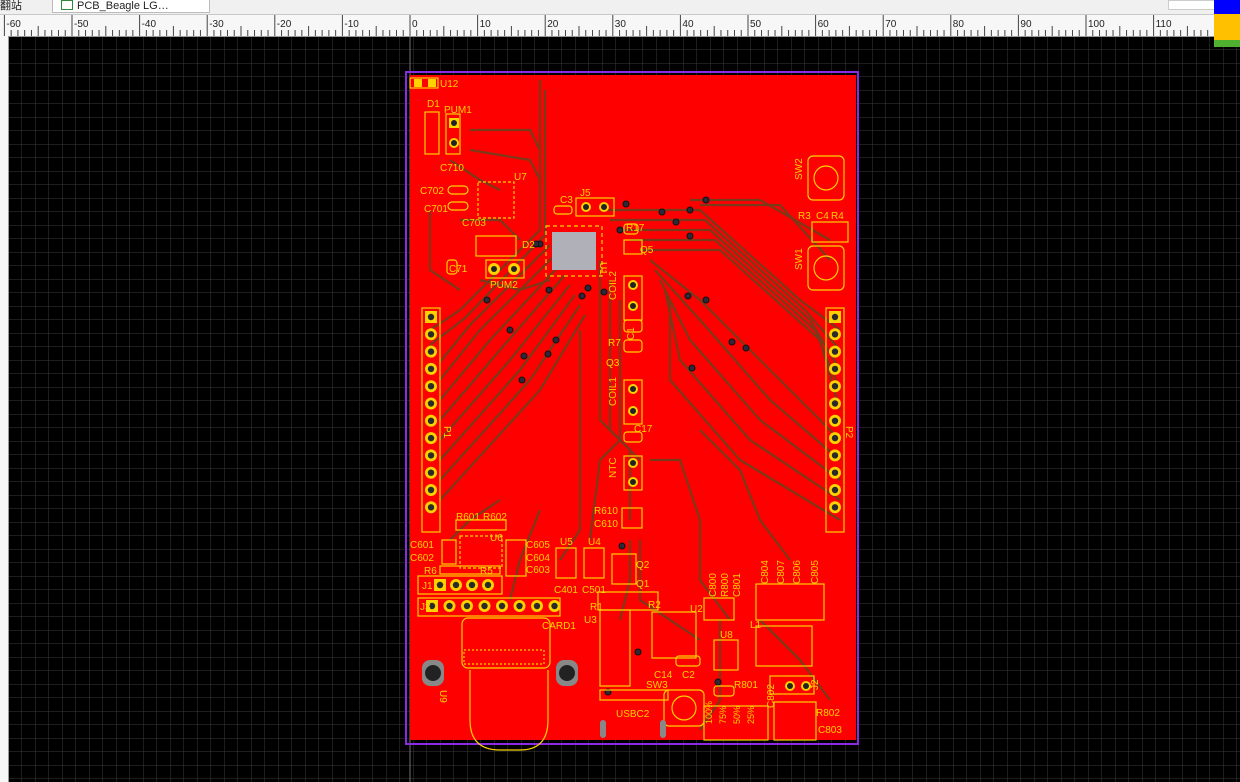 Image resolution: width=1240 pixels, height=782 pixels. What do you see at coordinates (799, 259) in the screenshot?
I see `label-sw1: SW1` at bounding box center [799, 259].